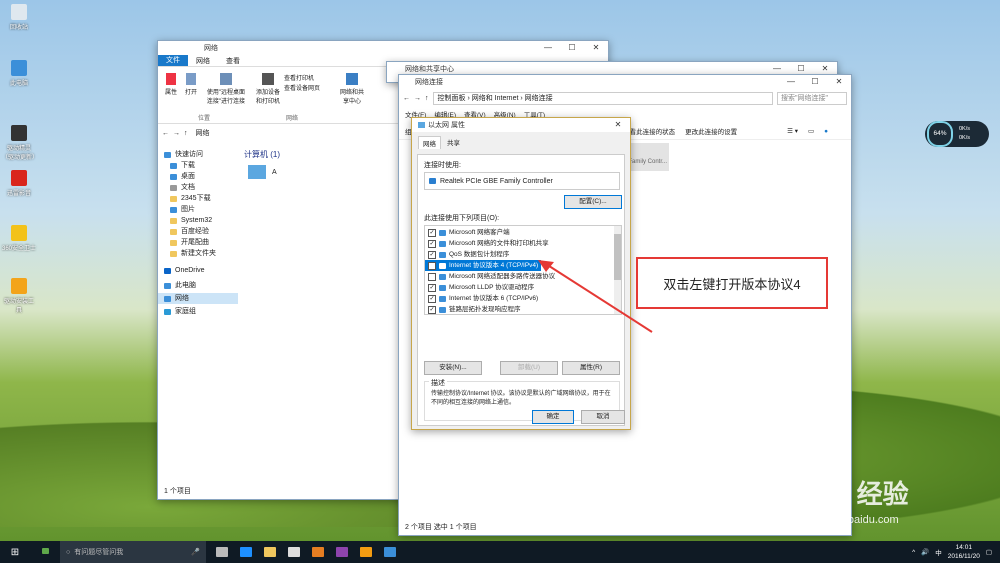 This screenshot has height=563, width=1000. What do you see at coordinates (309, 87) in the screenshot?
I see `ribbon-view-device-page: 查看设备网页` at bounding box center [309, 87].